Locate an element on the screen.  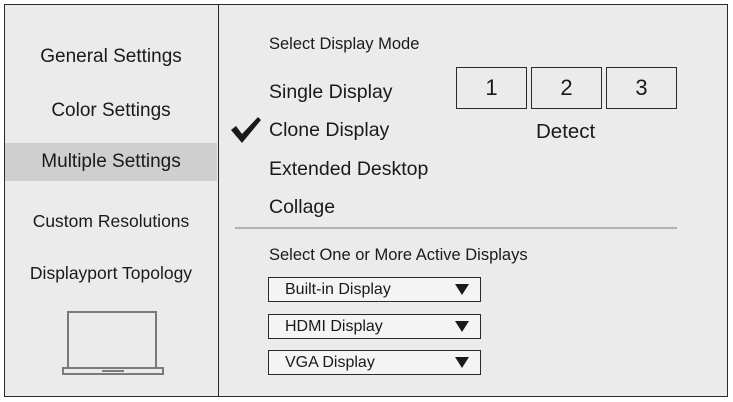
checkmark-icon is located at coordinates (246, 130).